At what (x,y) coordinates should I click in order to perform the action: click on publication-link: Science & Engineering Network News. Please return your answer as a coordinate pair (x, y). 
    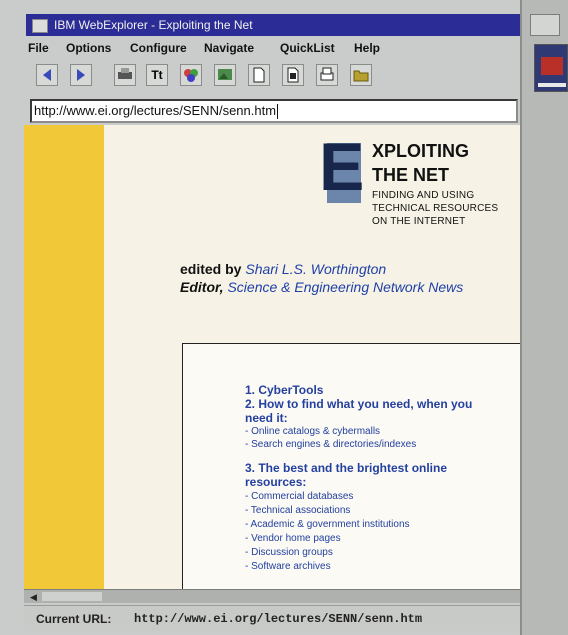
    Looking at the image, I should click on (345, 287).